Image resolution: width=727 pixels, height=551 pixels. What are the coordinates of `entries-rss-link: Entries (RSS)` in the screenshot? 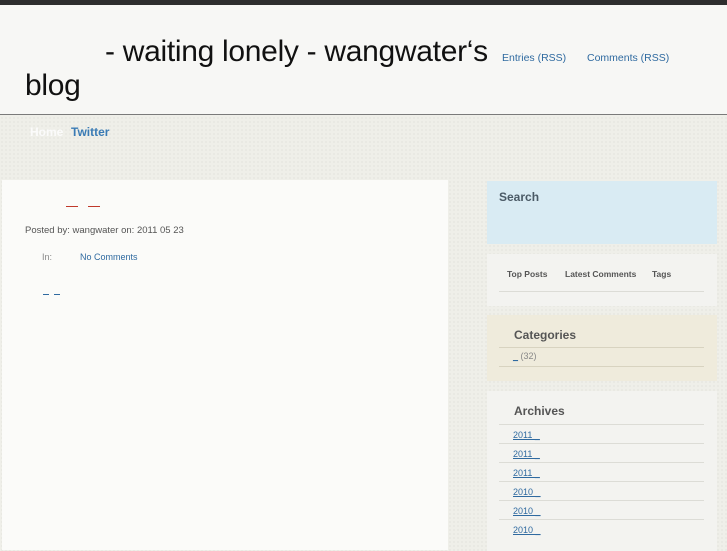 It's located at (534, 58).